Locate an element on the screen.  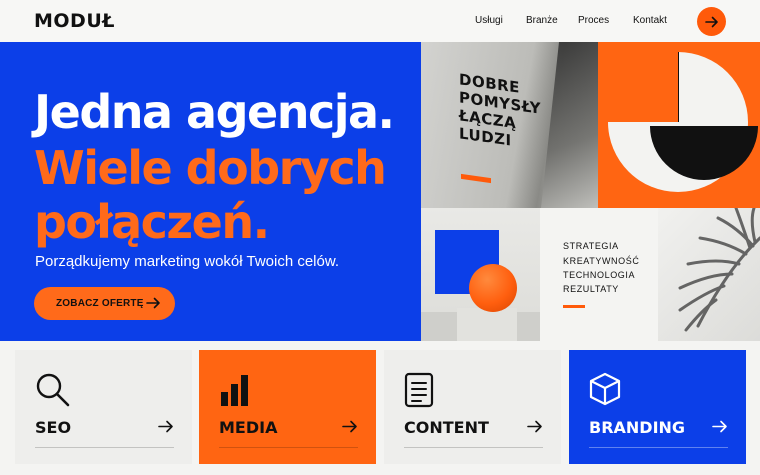
wall-slogan: DOBRE POMYSŁY ŁĄCZĄ LUDZI is located at coordinates (500, 112).